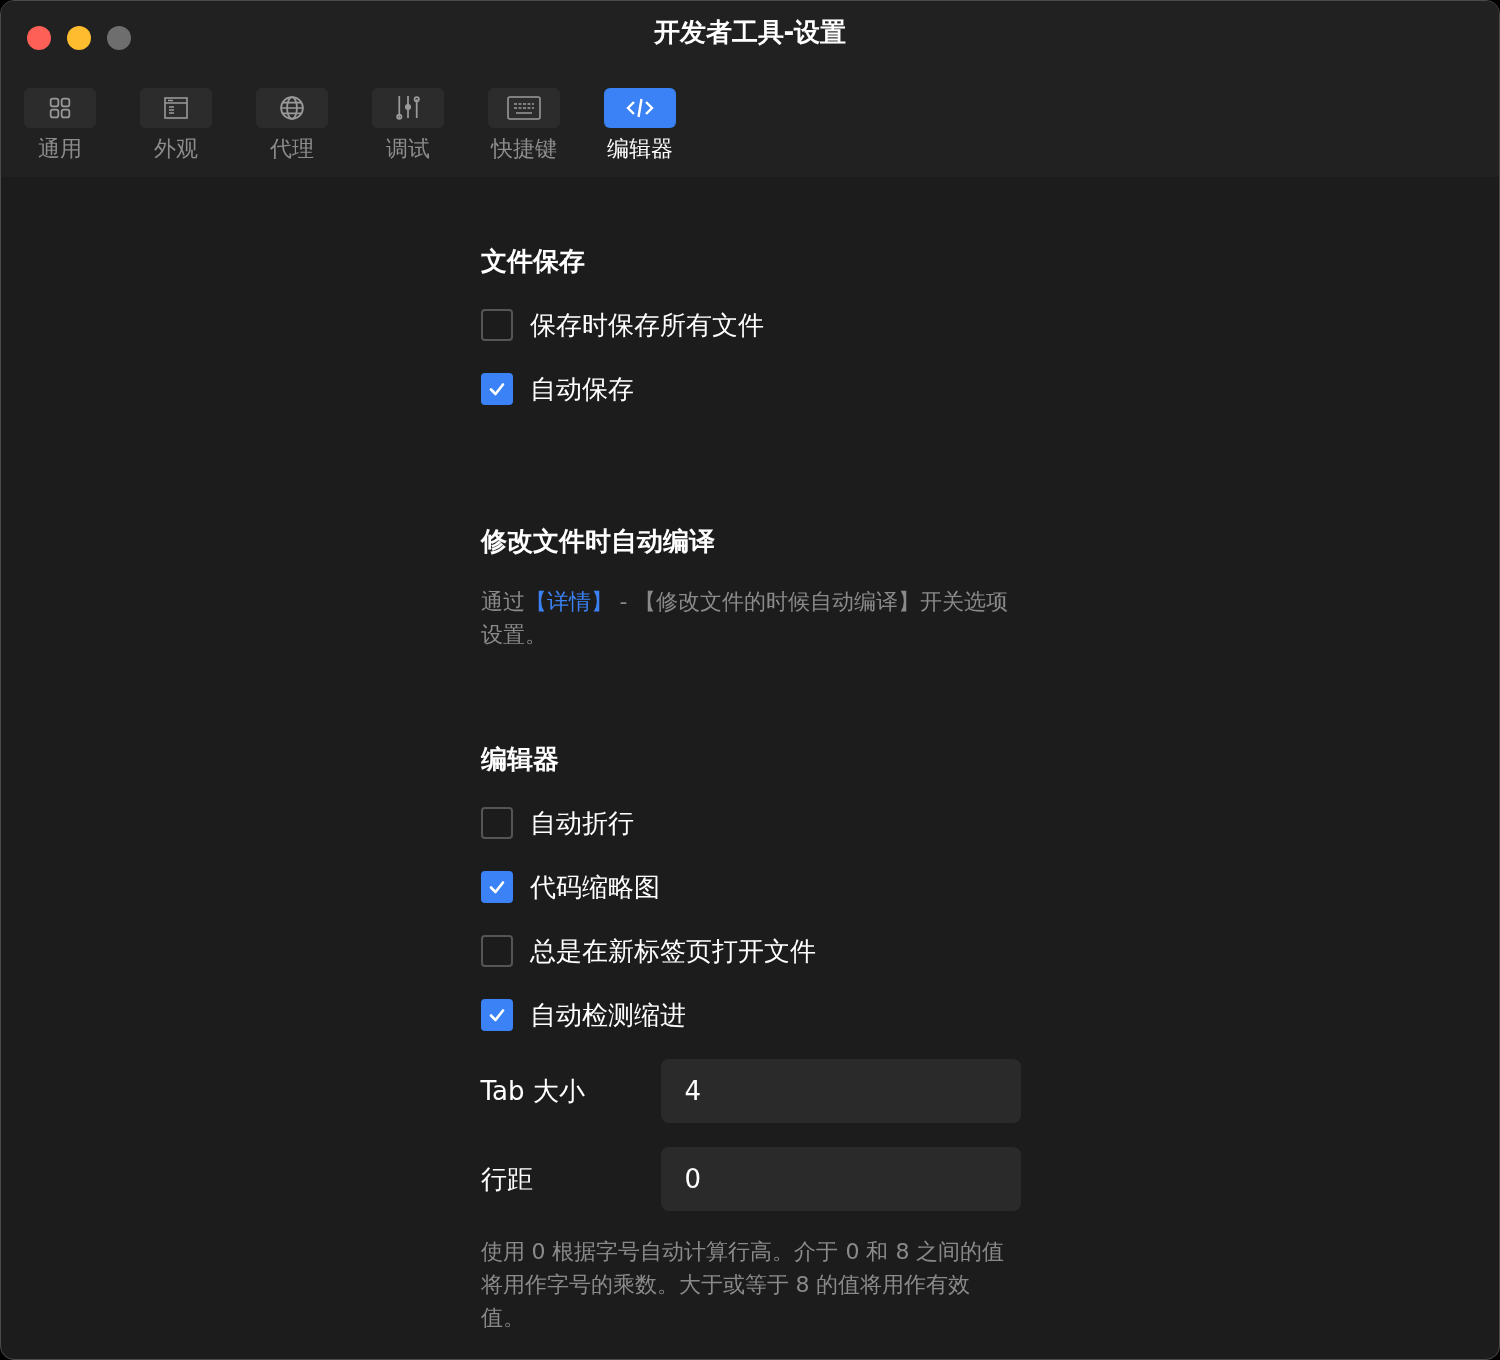 The width and height of the screenshot is (1500, 1360). Describe the element at coordinates (640, 108) in the screenshot. I see `code-icon` at that location.